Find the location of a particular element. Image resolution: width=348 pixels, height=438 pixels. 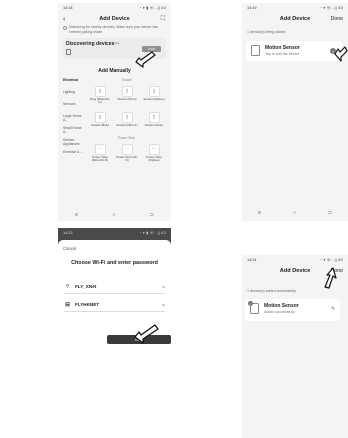

category-item: Sensors is located at coordinates (71, 108).